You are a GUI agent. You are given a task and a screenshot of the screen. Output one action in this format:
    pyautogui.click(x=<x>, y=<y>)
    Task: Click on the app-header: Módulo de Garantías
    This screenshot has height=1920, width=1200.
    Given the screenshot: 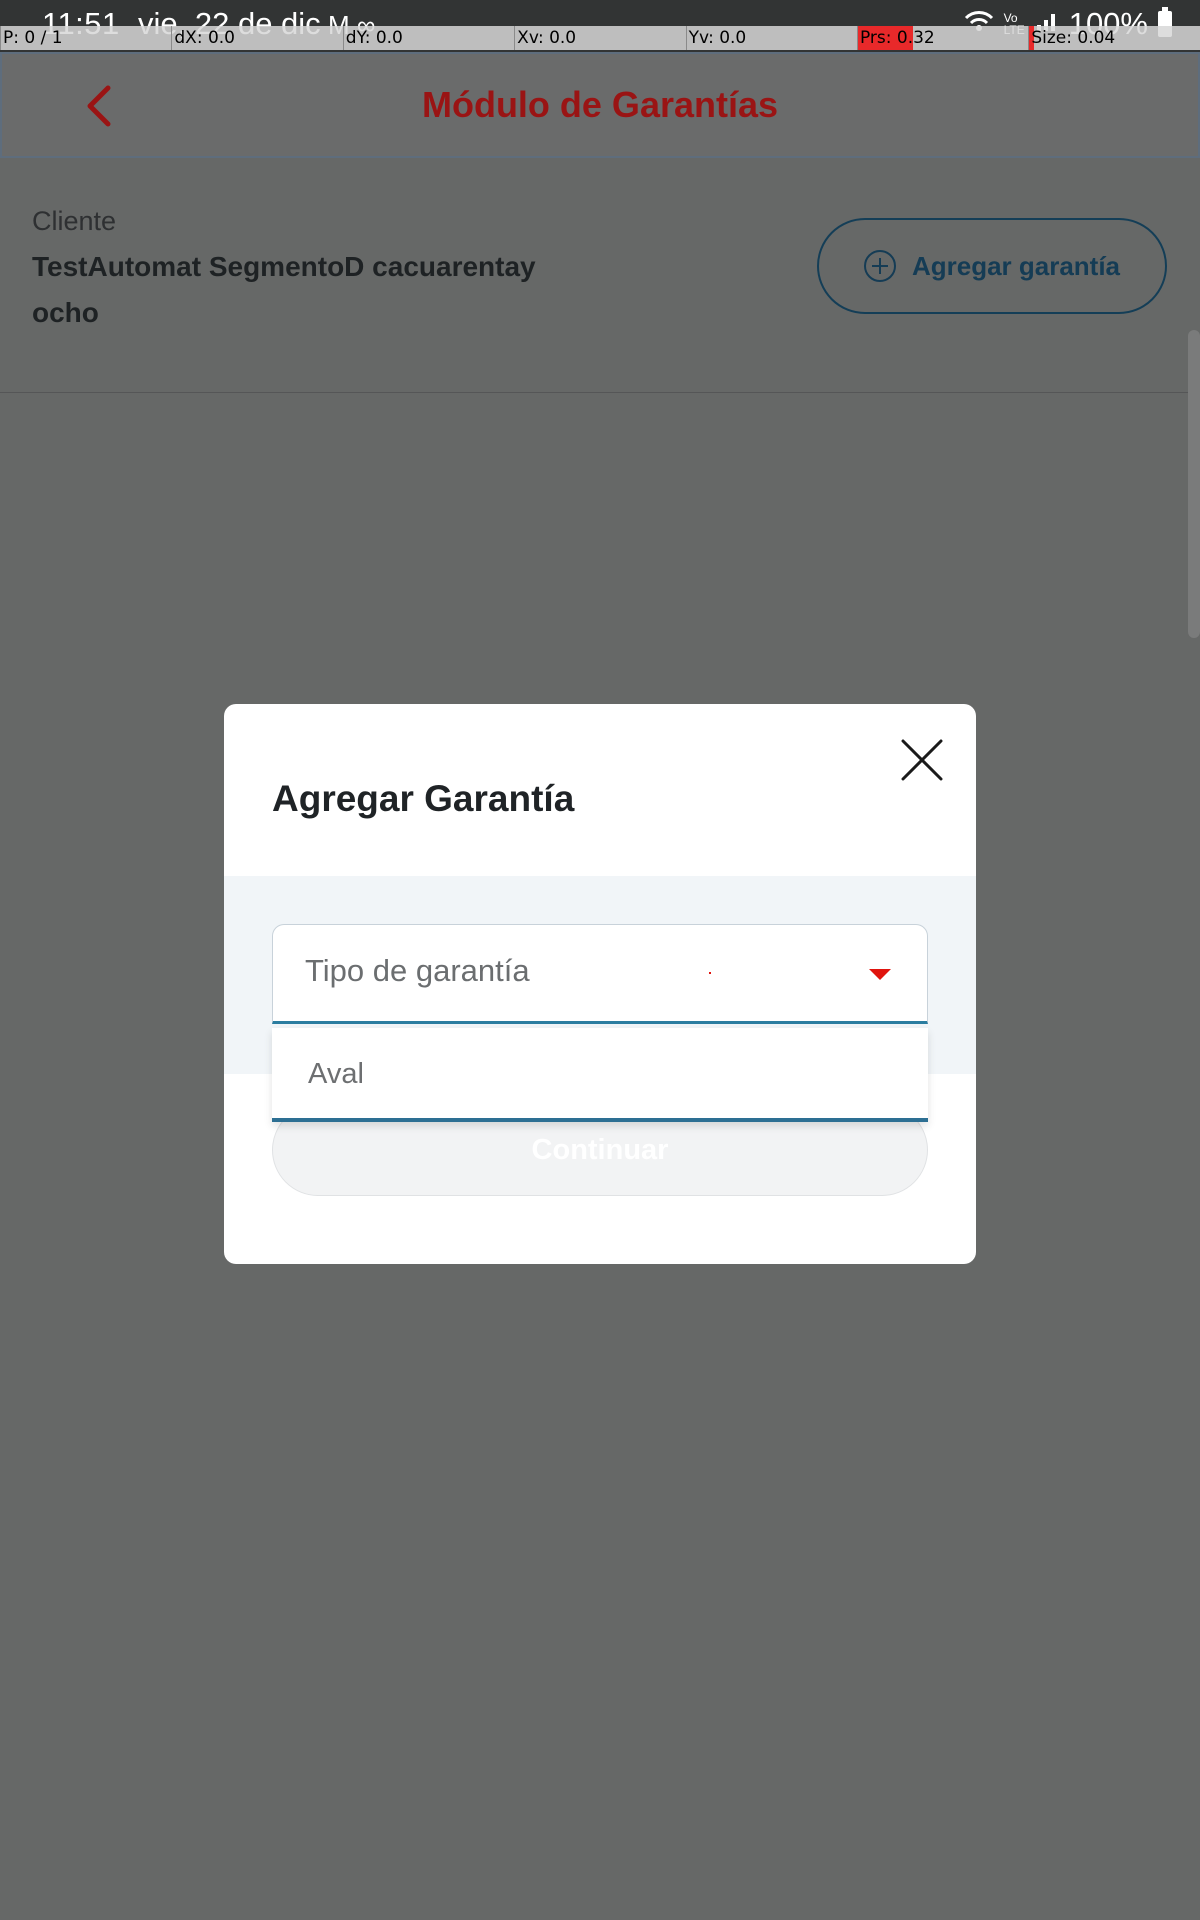 What is the action you would take?
    pyautogui.click(x=600, y=105)
    